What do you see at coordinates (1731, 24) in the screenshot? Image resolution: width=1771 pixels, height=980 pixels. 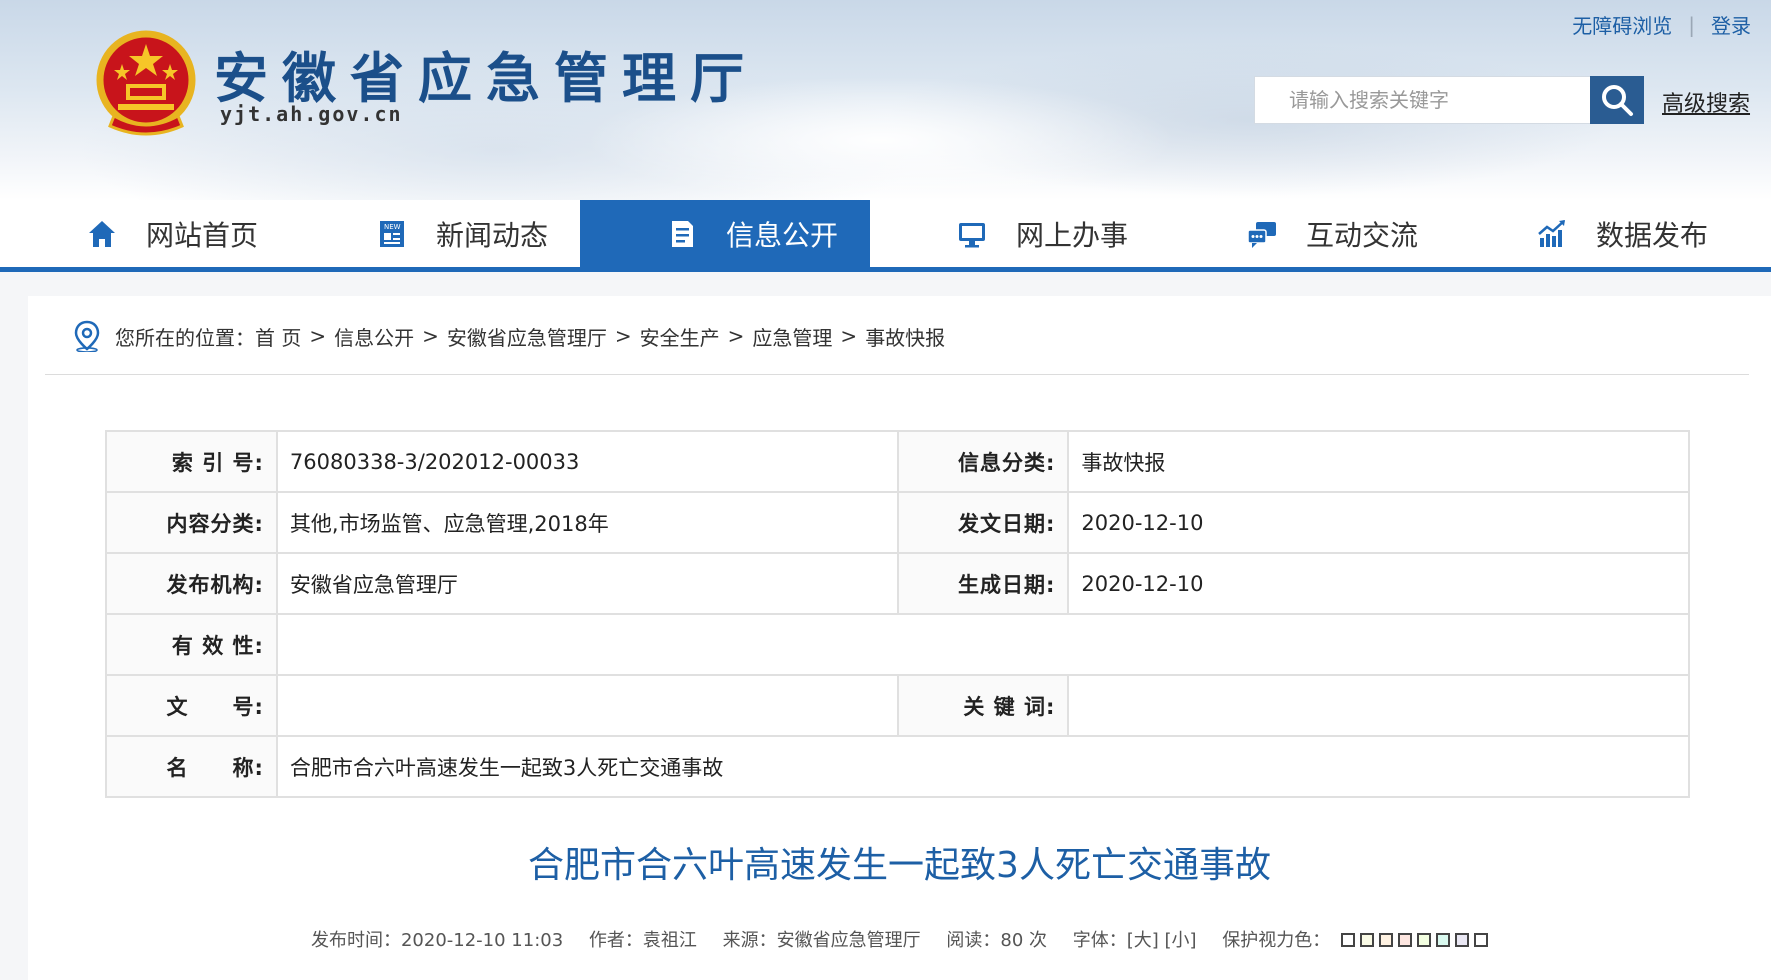 I see `login-link: 登录` at bounding box center [1731, 24].